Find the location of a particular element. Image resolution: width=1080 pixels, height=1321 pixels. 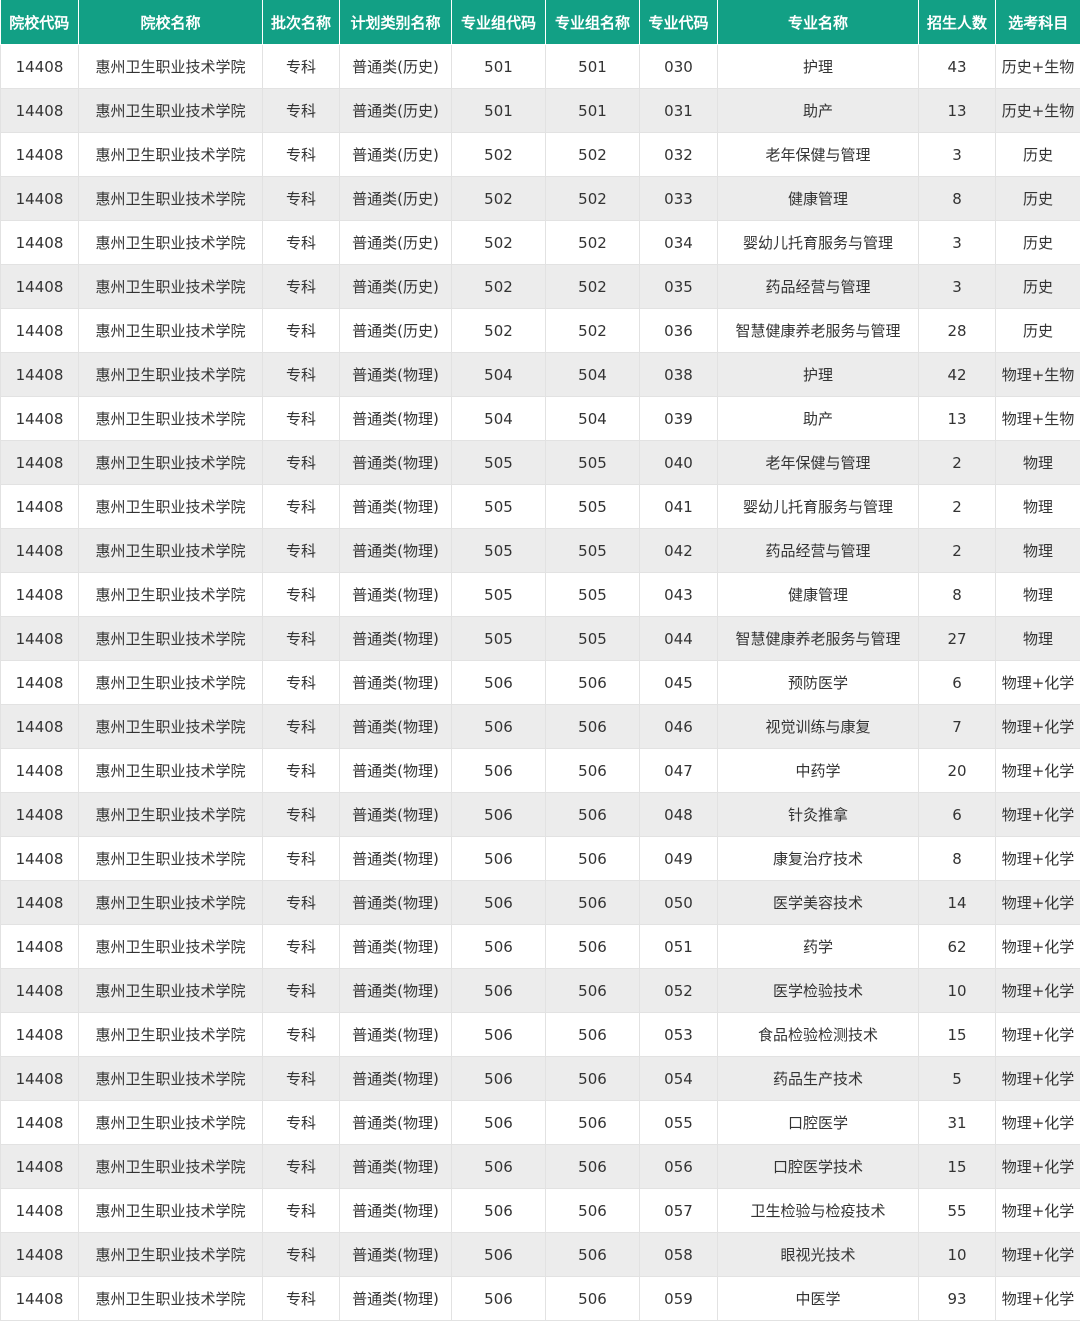

cell-major-name: 医学美容技术 is located at coordinates (818, 903).